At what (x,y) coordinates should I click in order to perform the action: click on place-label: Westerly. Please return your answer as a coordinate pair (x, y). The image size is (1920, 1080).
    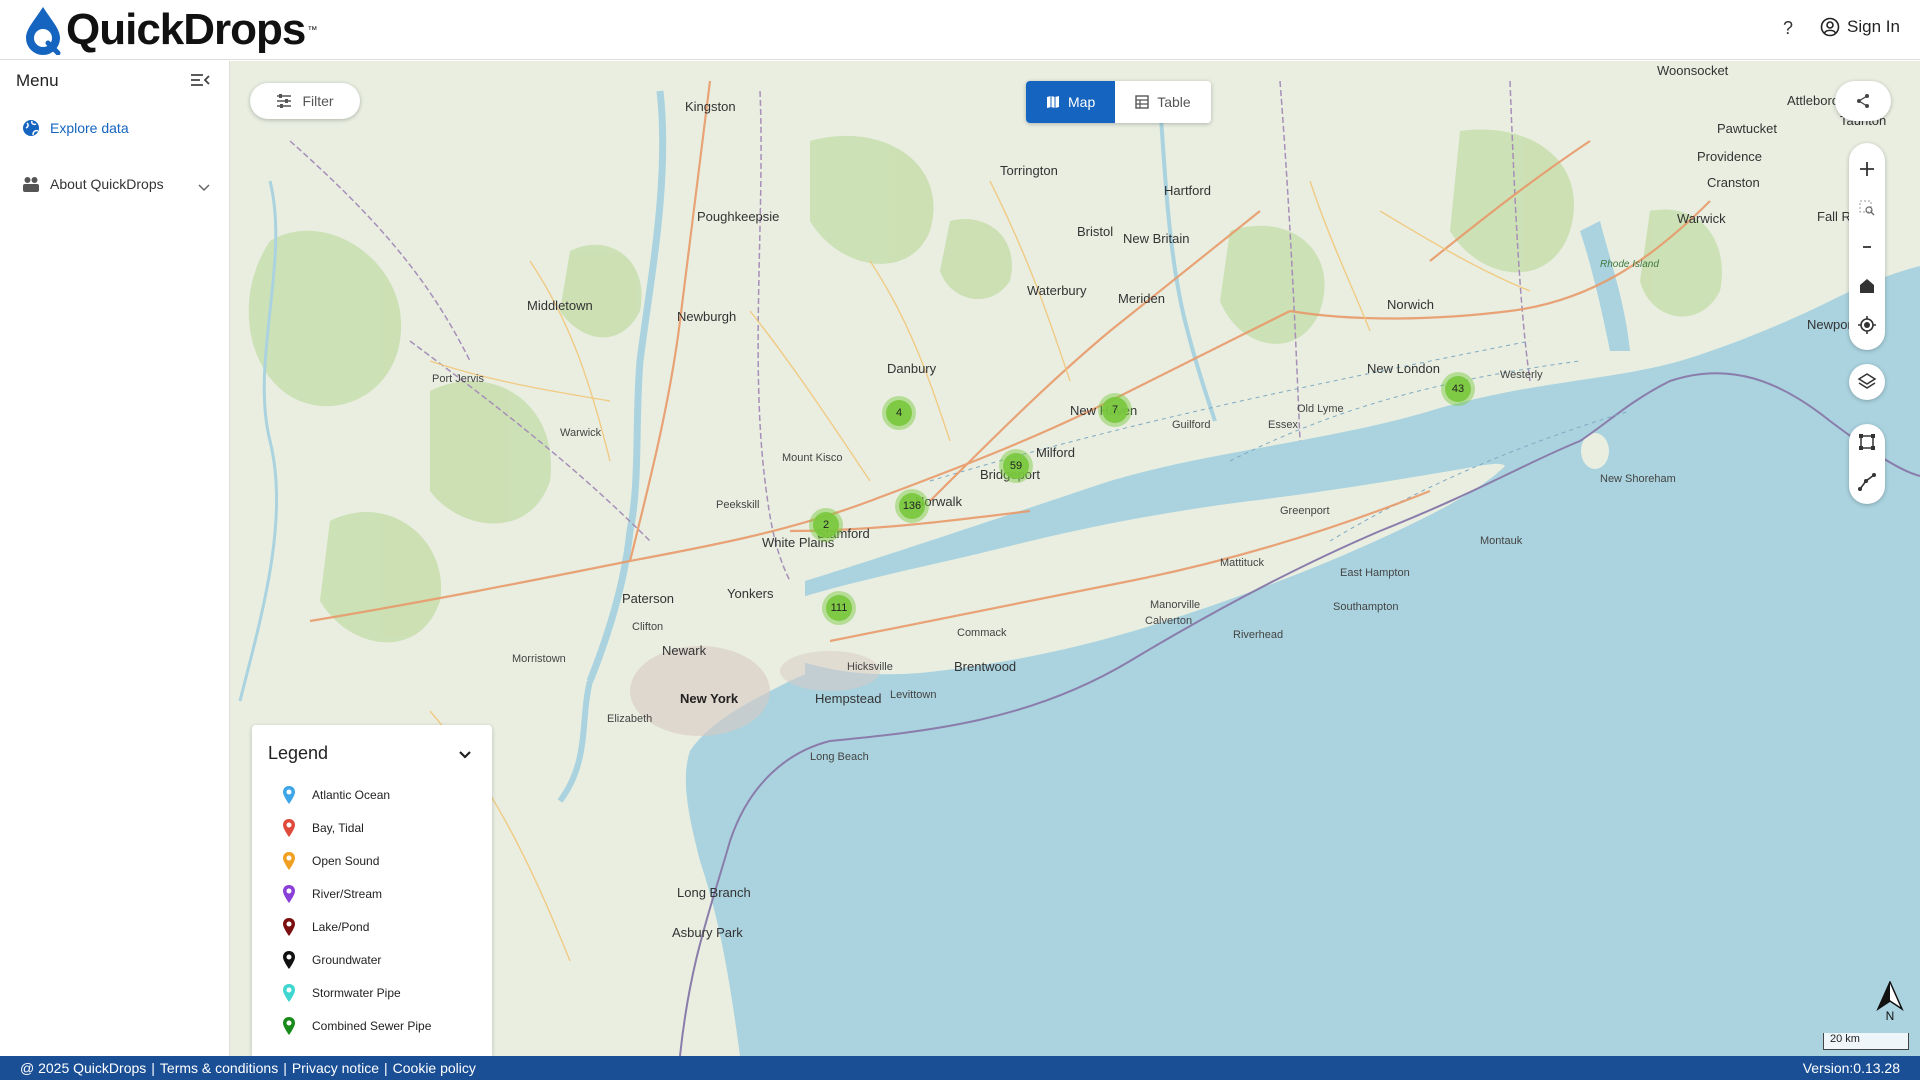
    Looking at the image, I should click on (1521, 375).